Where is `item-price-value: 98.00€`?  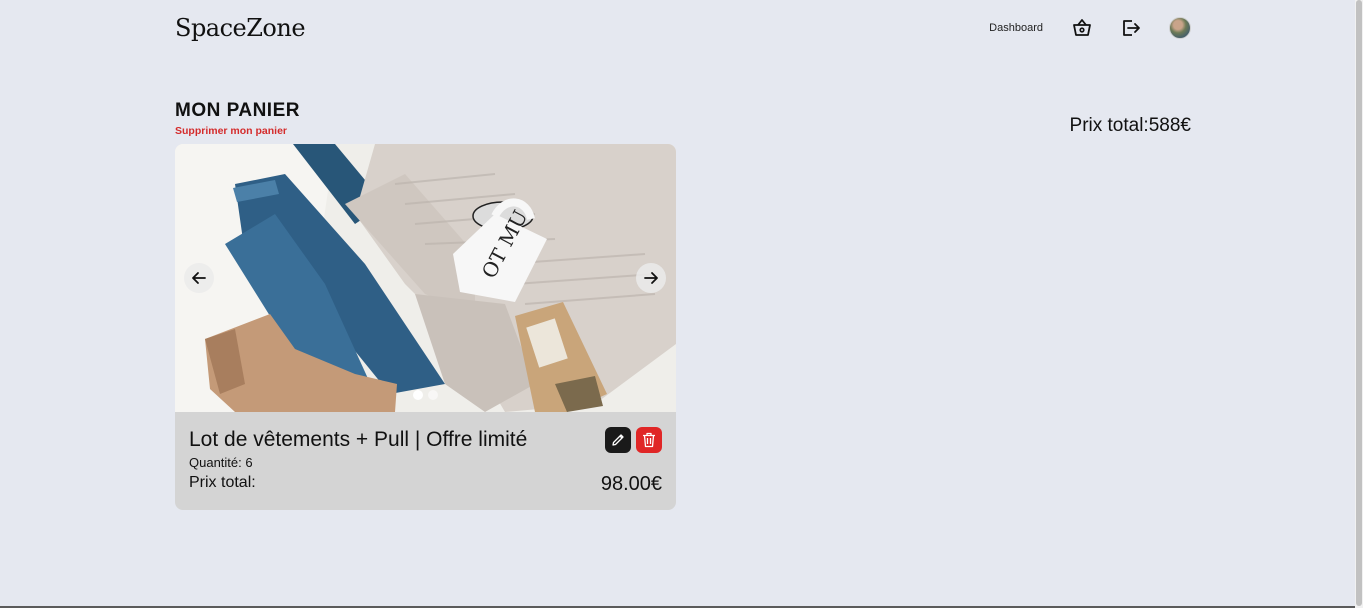
item-price-value: 98.00€ is located at coordinates (631, 484).